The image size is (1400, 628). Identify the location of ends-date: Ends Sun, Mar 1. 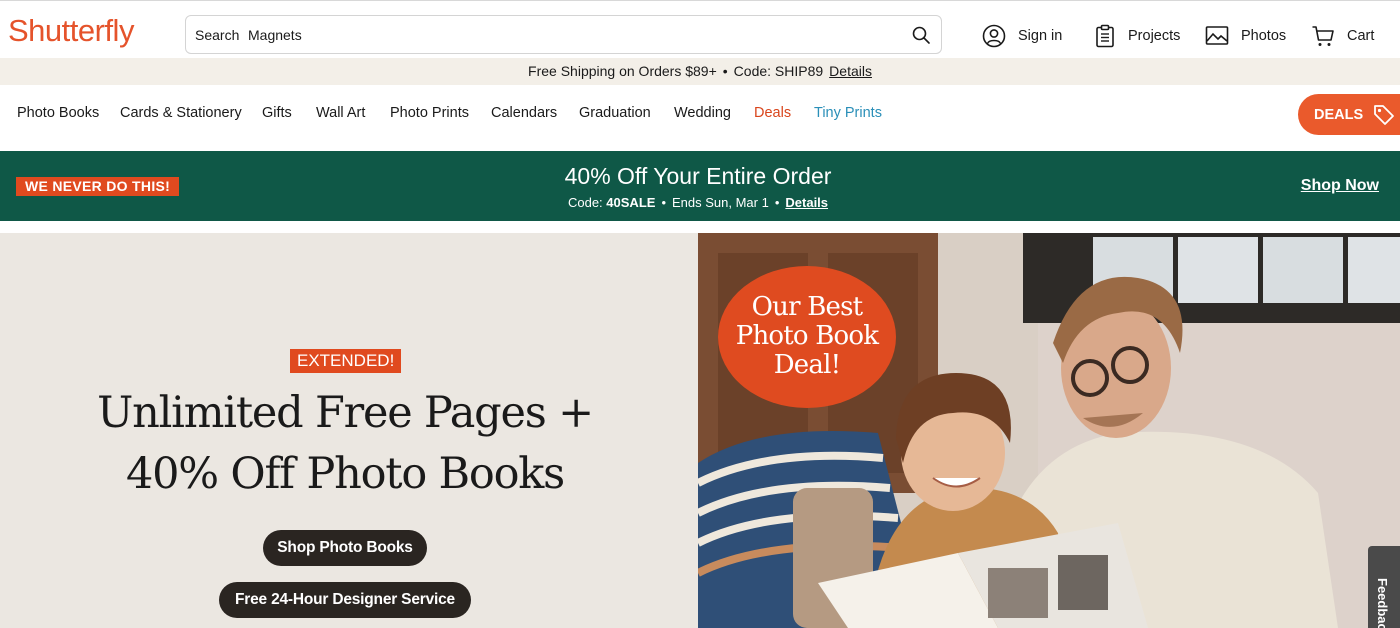
(720, 202).